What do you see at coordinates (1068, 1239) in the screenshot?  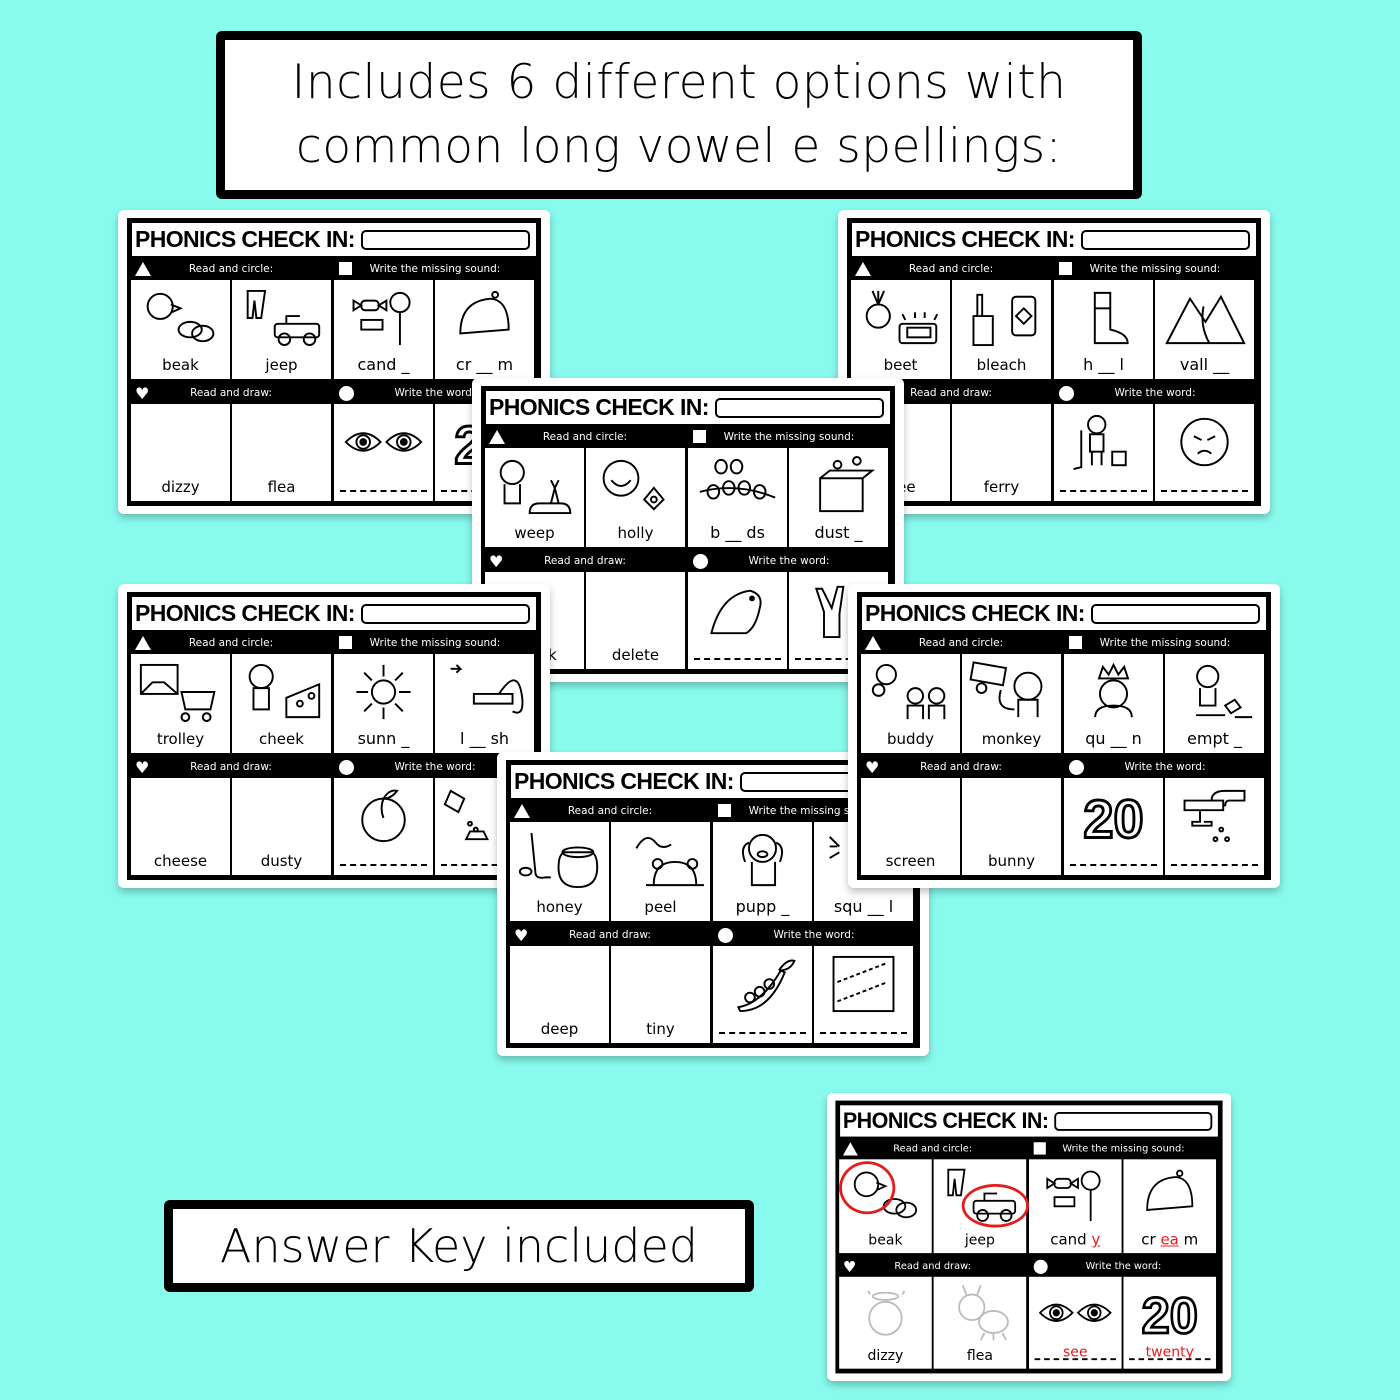 I see `word-prefix: cand` at bounding box center [1068, 1239].